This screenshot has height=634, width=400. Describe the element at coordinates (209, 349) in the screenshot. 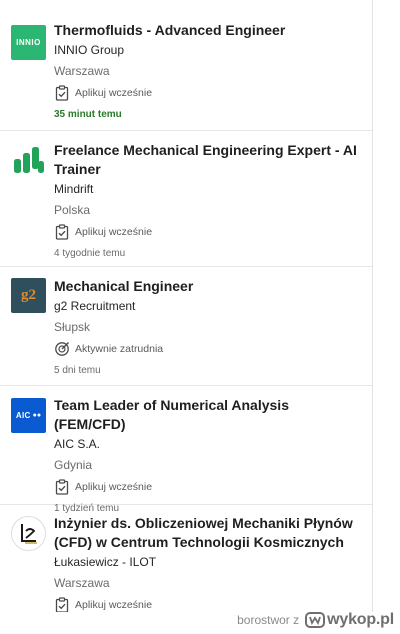

I see `actively-hiring-status: Aktywnie zatrudnia` at that location.